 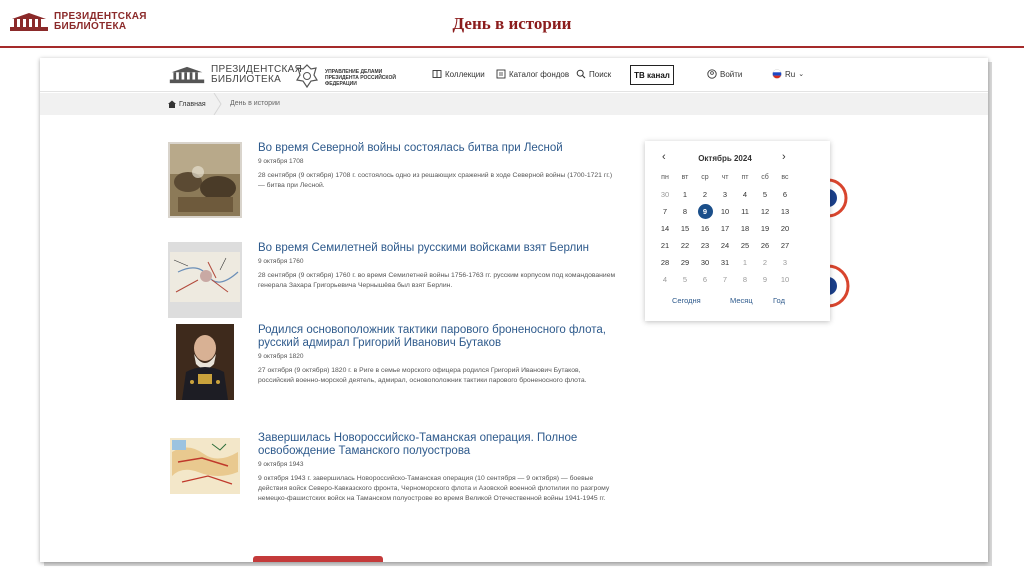 I want to click on calendar-month-button: Месяц, so click(x=741, y=300).